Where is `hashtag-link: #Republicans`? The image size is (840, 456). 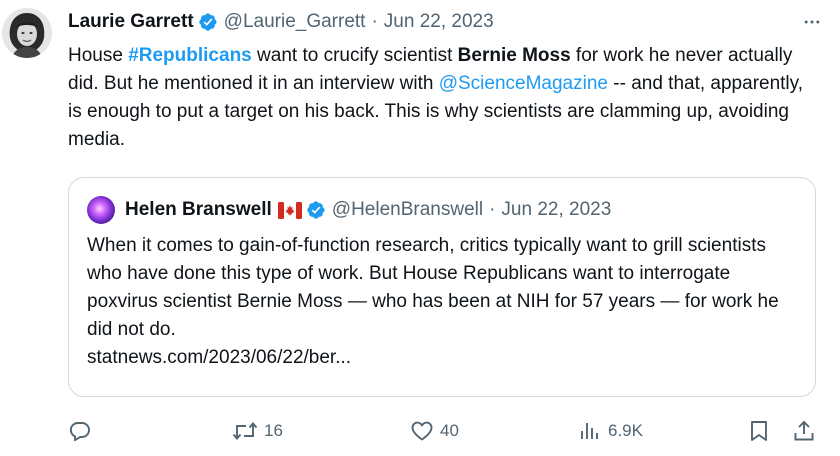
hashtag-link: #Republicans is located at coordinates (190, 55).